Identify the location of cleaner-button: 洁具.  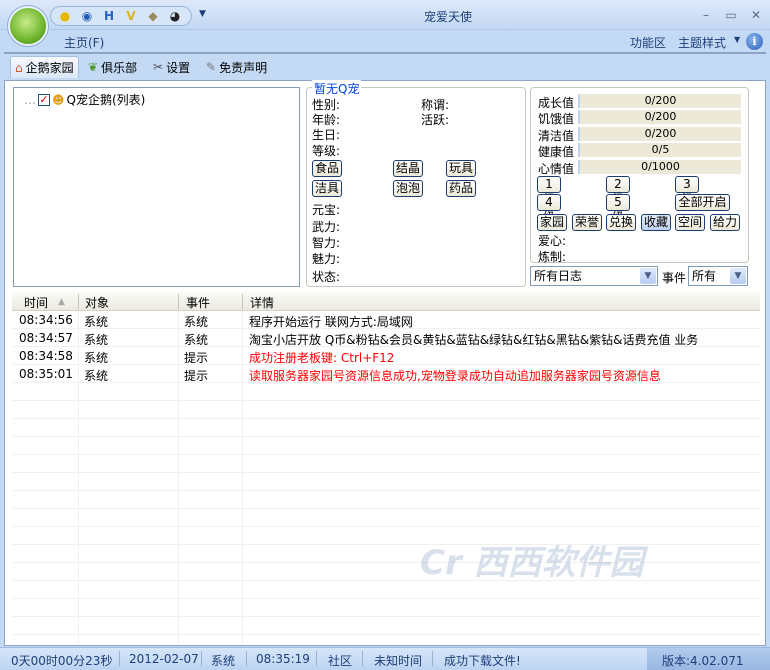
(327, 188).